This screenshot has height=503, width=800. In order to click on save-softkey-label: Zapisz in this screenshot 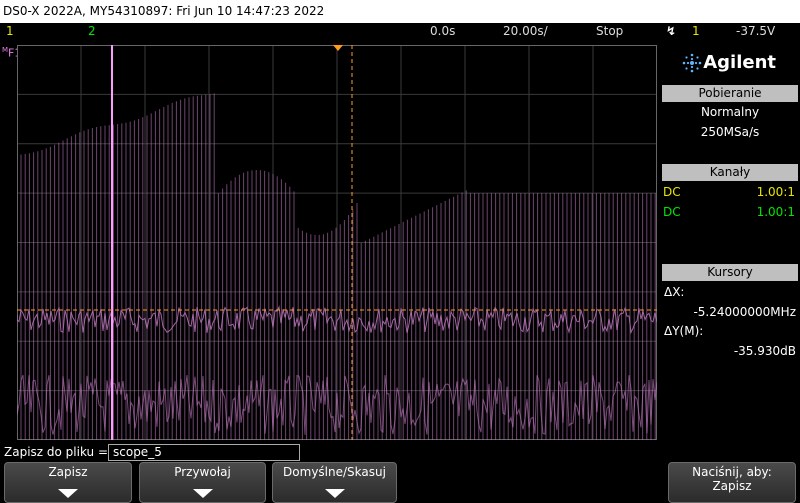, I will do `click(68, 472)`.